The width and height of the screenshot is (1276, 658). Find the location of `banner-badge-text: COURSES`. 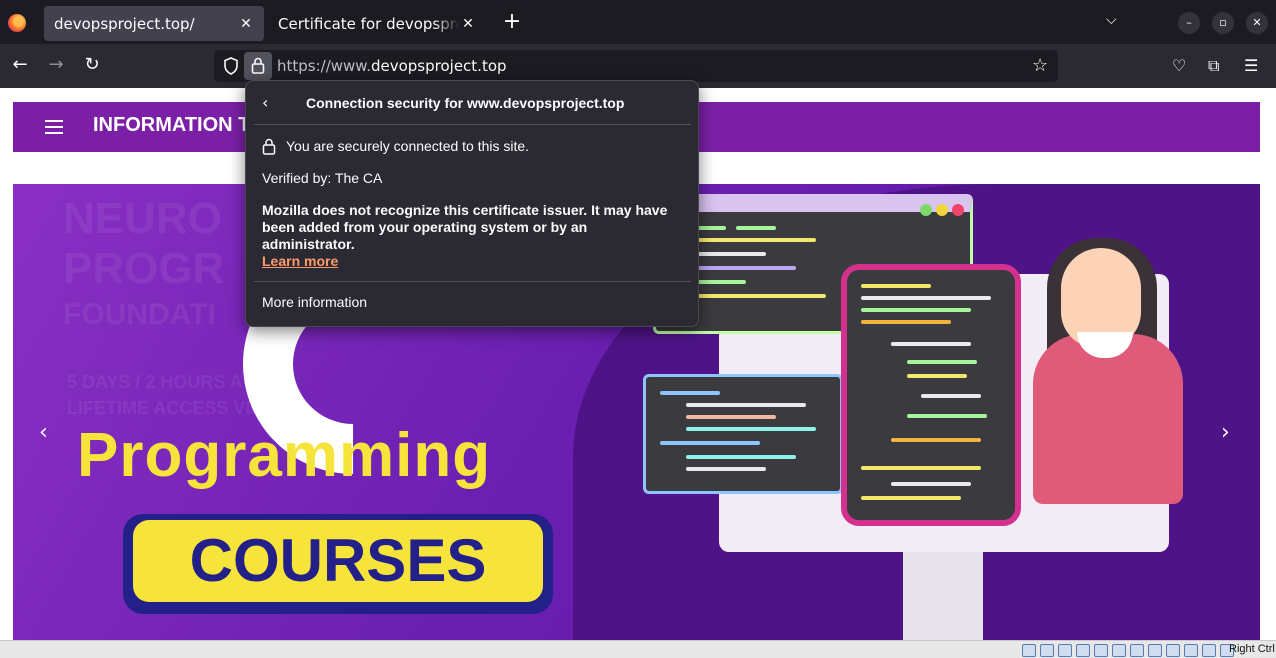

banner-badge-text: COURSES is located at coordinates (338, 560).